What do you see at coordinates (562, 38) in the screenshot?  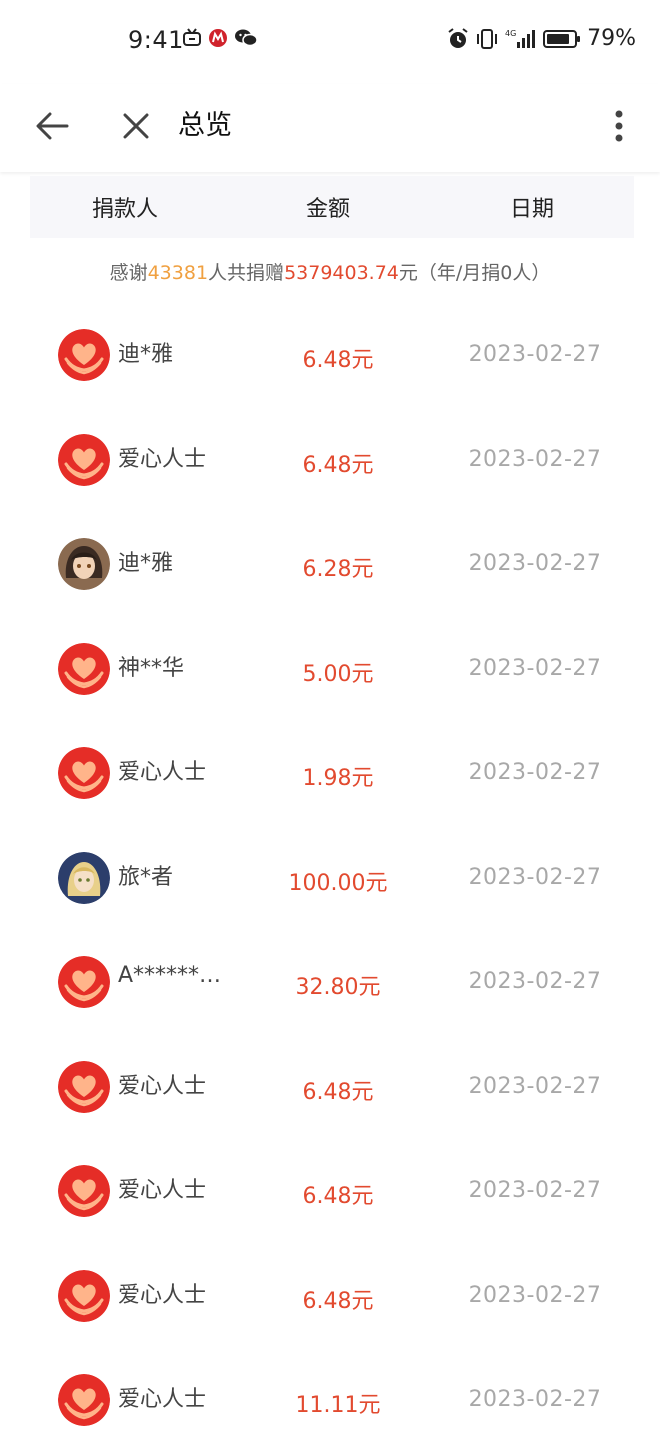 I see `battery-icon` at bounding box center [562, 38].